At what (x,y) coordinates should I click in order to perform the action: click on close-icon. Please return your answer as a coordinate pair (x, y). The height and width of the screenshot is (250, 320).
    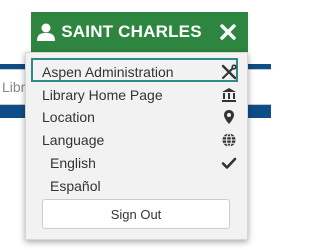
    Looking at the image, I should click on (228, 32).